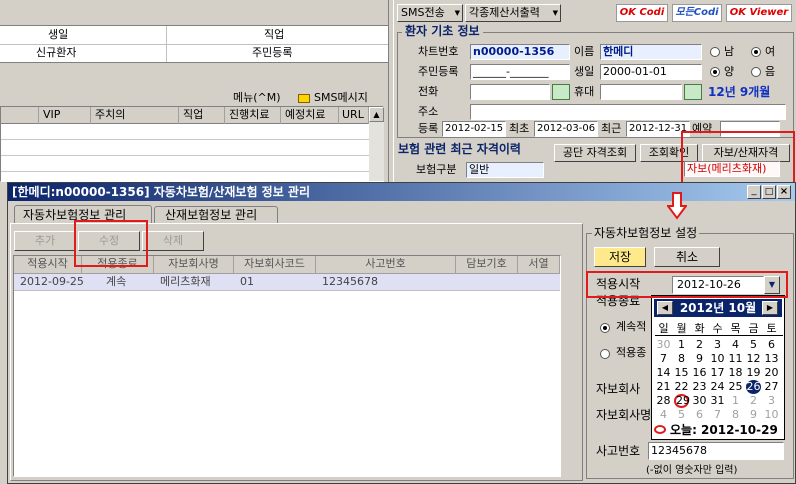 The image size is (796, 484). I want to click on accident-no-field: 12345678, so click(716, 451).